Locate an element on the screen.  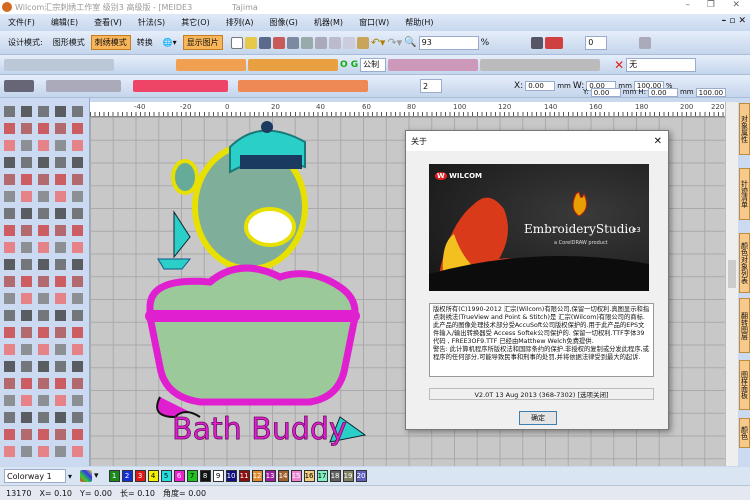
new-file-icon is located at coordinates (236, 42).